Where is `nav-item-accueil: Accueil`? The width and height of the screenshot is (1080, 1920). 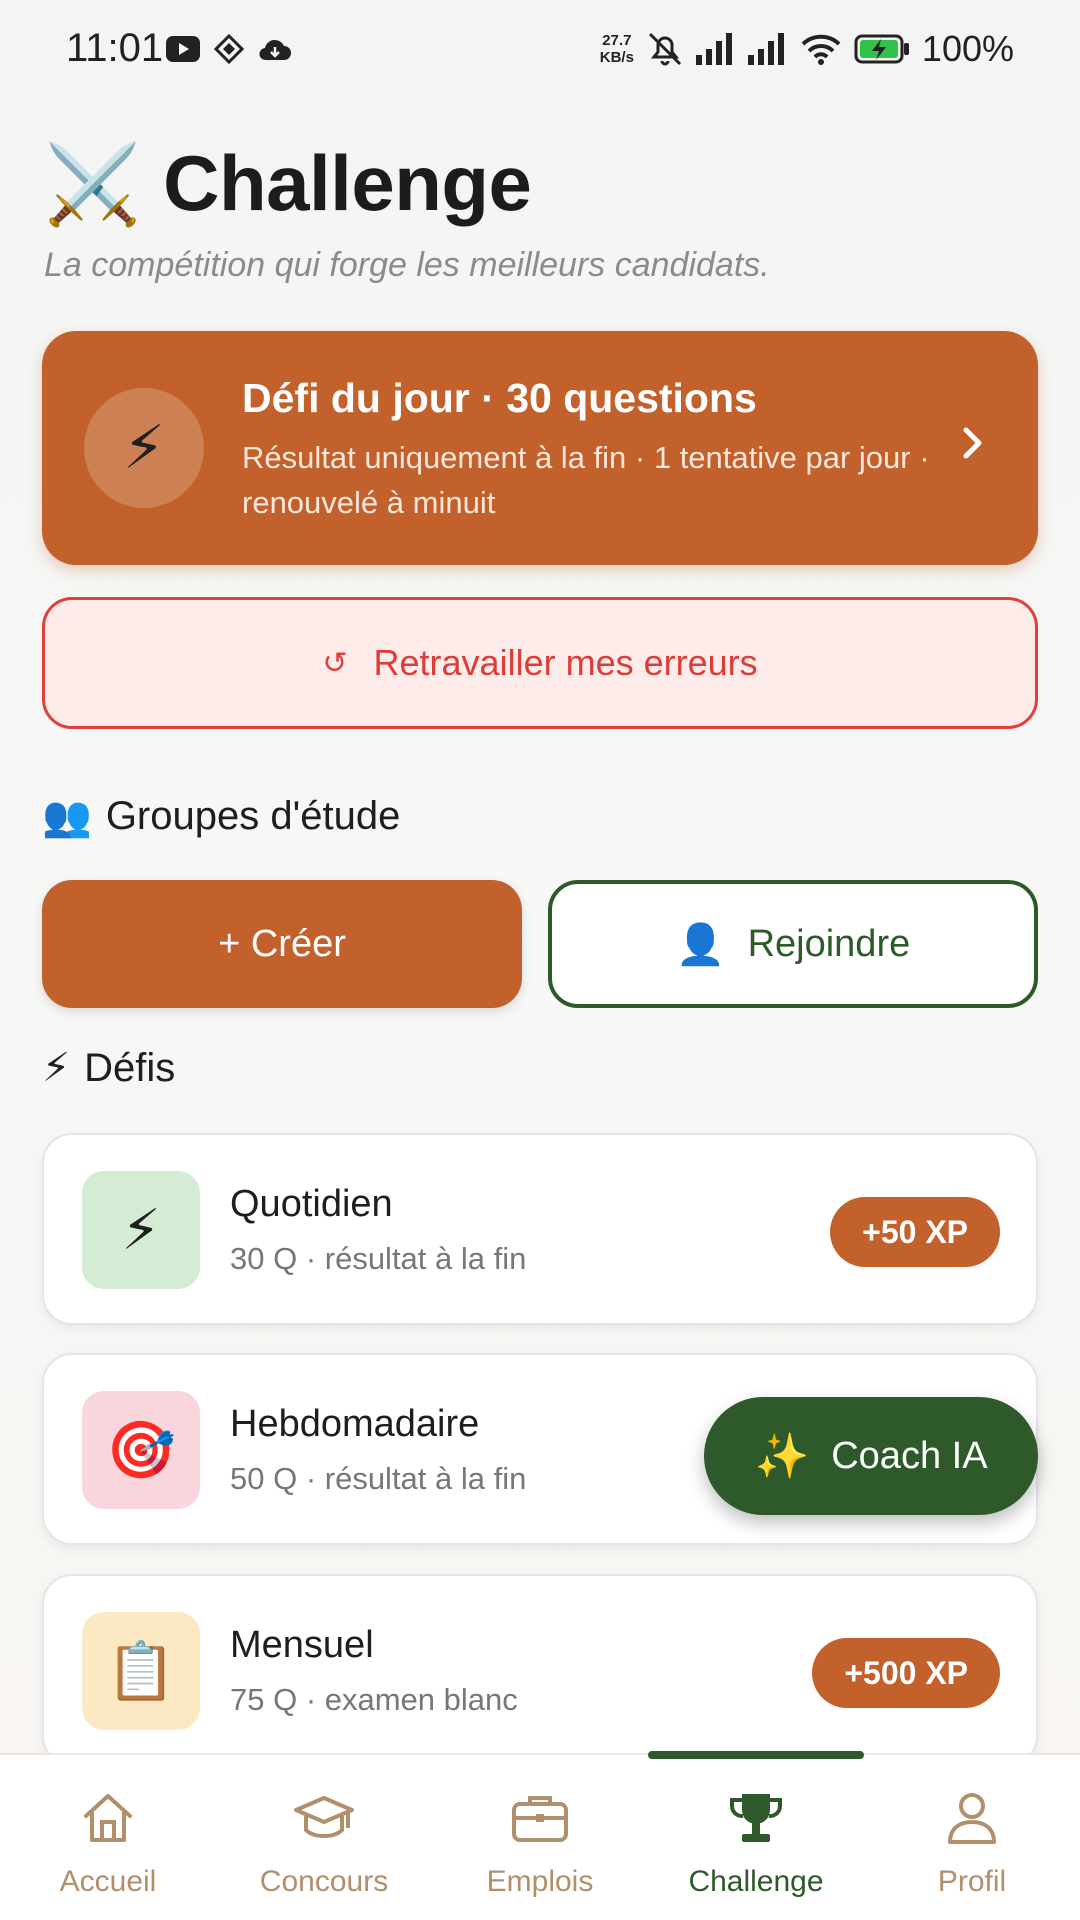
nav-item-accueil: Accueil is located at coordinates (108, 1837).